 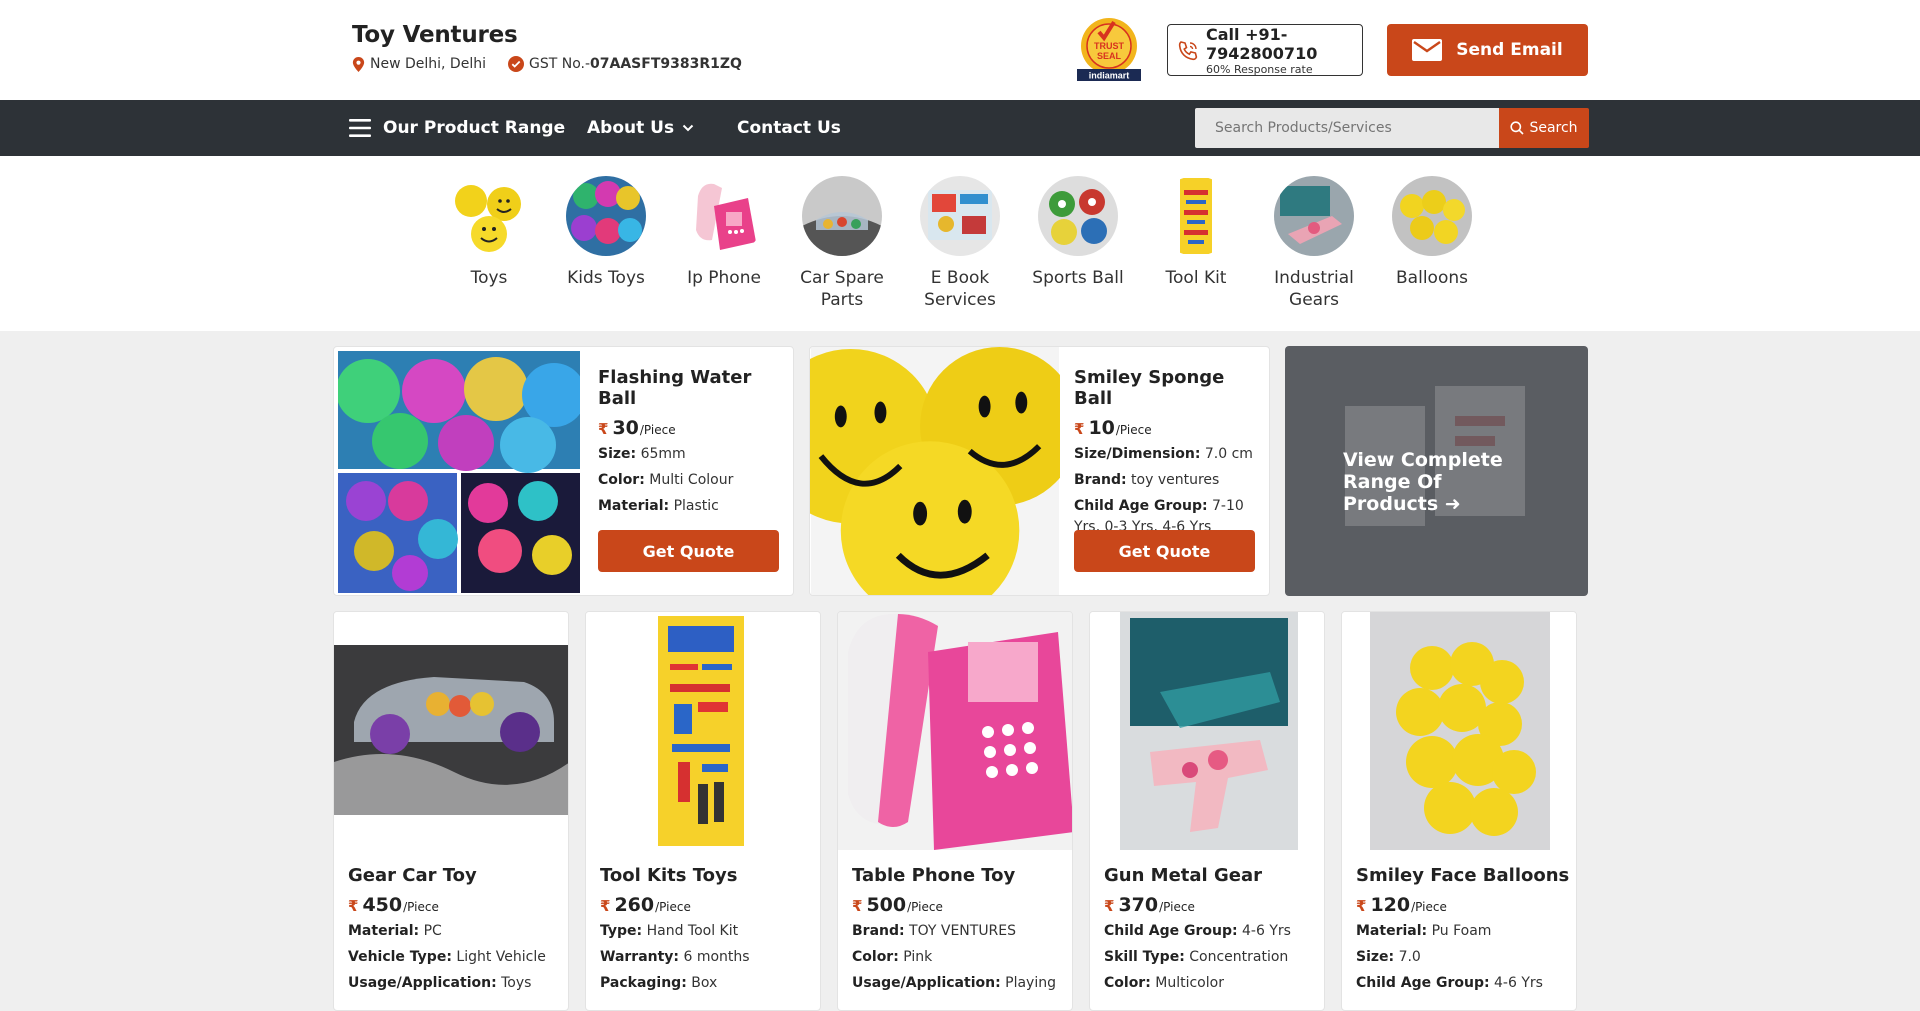 I want to click on chevron-down-icon, so click(x=688, y=128).